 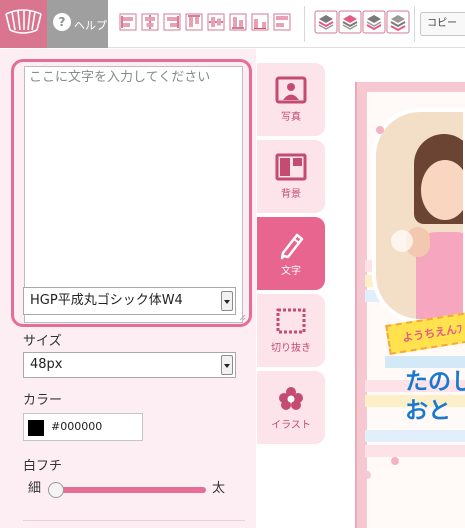 I want to click on outline-slider-track, so click(x=128, y=490).